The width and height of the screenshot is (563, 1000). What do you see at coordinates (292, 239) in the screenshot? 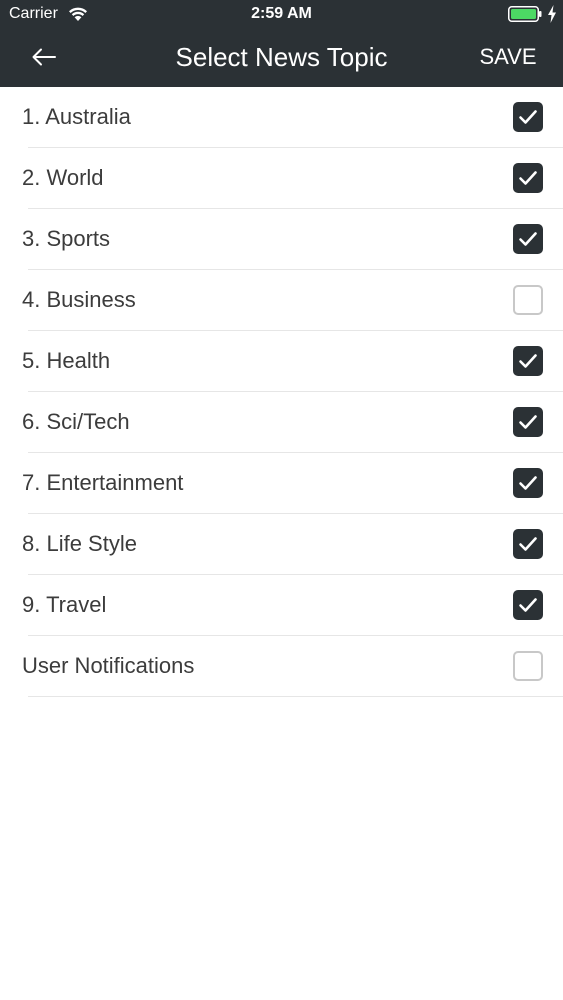
I see `topic-row: 3. Sports` at bounding box center [292, 239].